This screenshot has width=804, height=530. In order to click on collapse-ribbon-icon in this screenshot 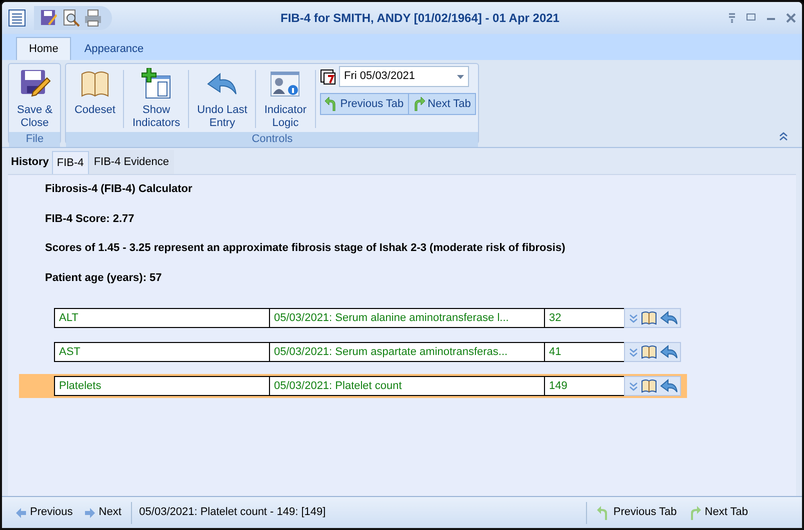, I will do `click(783, 136)`.